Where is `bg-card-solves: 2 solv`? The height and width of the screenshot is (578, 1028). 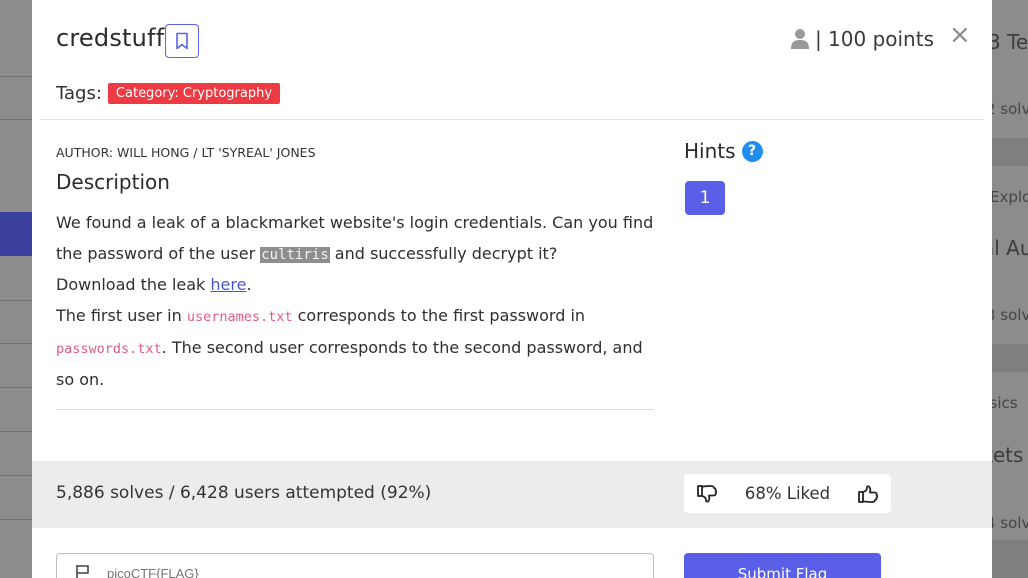
bg-card-solves: 2 solv is located at coordinates (1010, 109).